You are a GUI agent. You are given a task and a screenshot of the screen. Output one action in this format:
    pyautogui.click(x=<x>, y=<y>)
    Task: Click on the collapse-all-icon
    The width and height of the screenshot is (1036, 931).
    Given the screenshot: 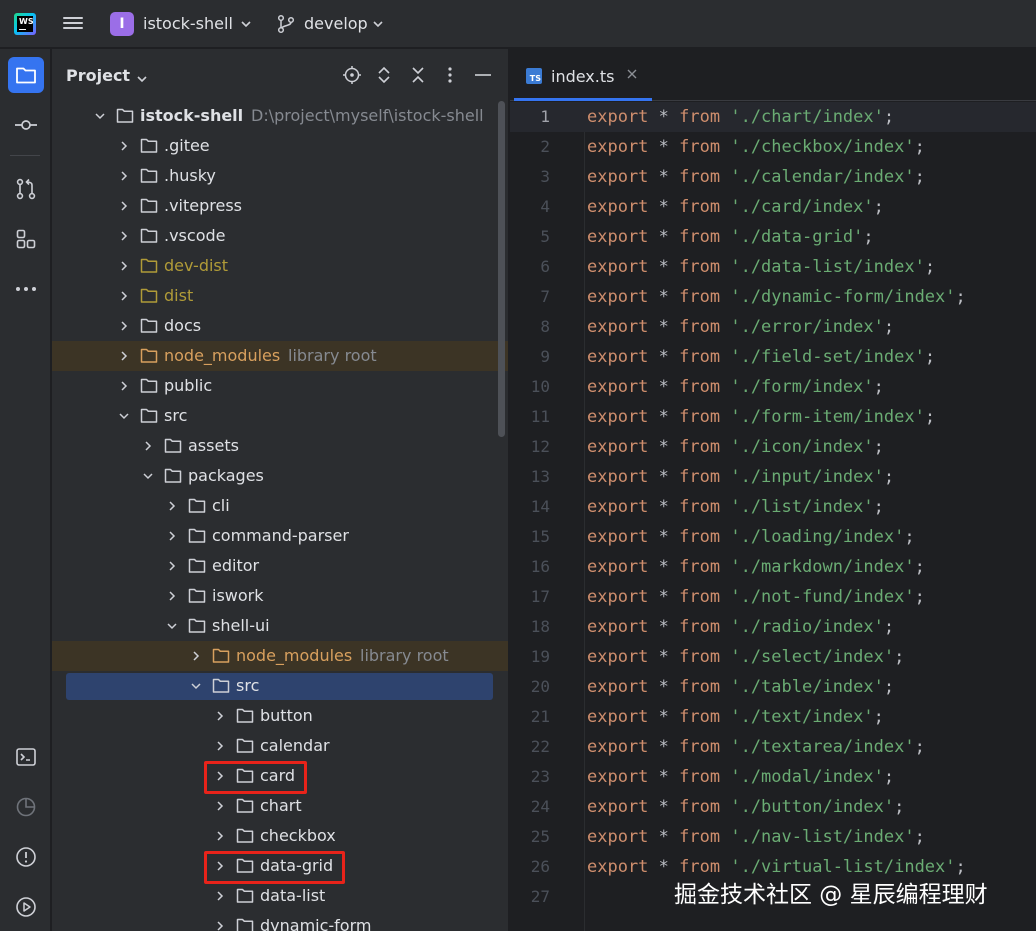 What is the action you would take?
    pyautogui.click(x=418, y=75)
    